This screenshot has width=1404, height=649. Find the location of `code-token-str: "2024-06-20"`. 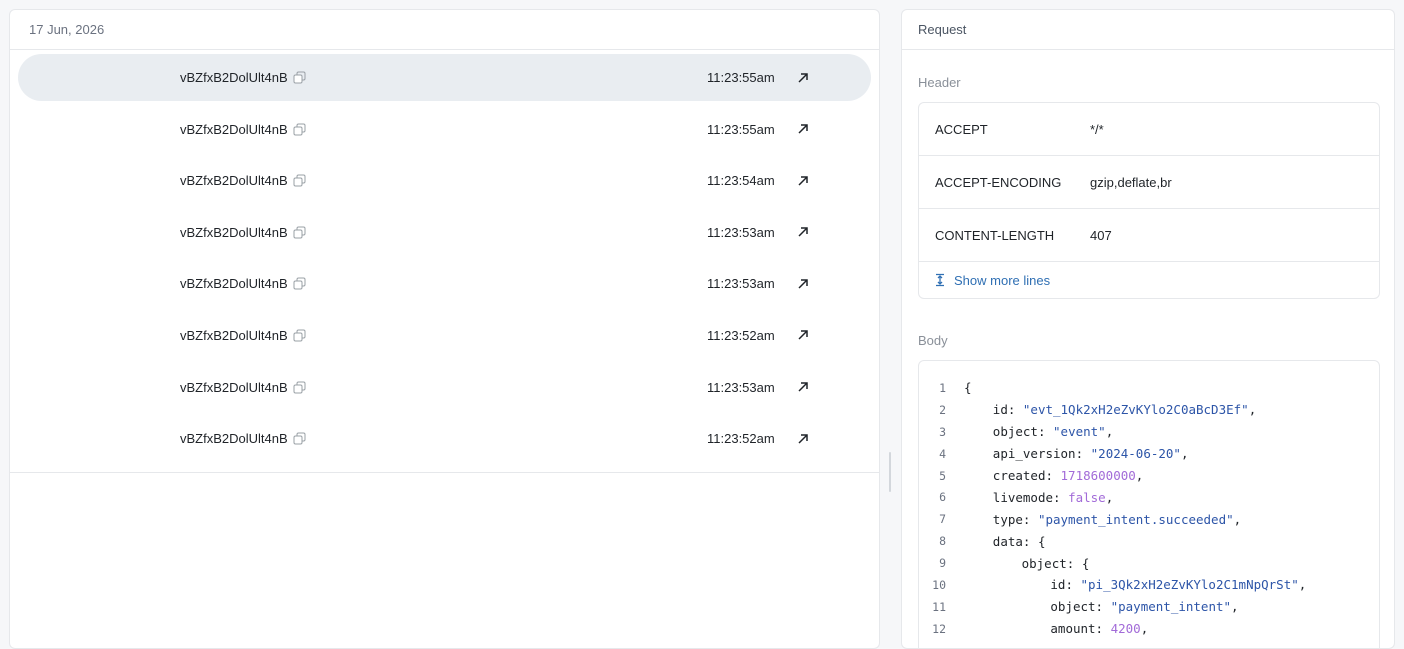

code-token-str: "2024-06-20" is located at coordinates (1135, 454).